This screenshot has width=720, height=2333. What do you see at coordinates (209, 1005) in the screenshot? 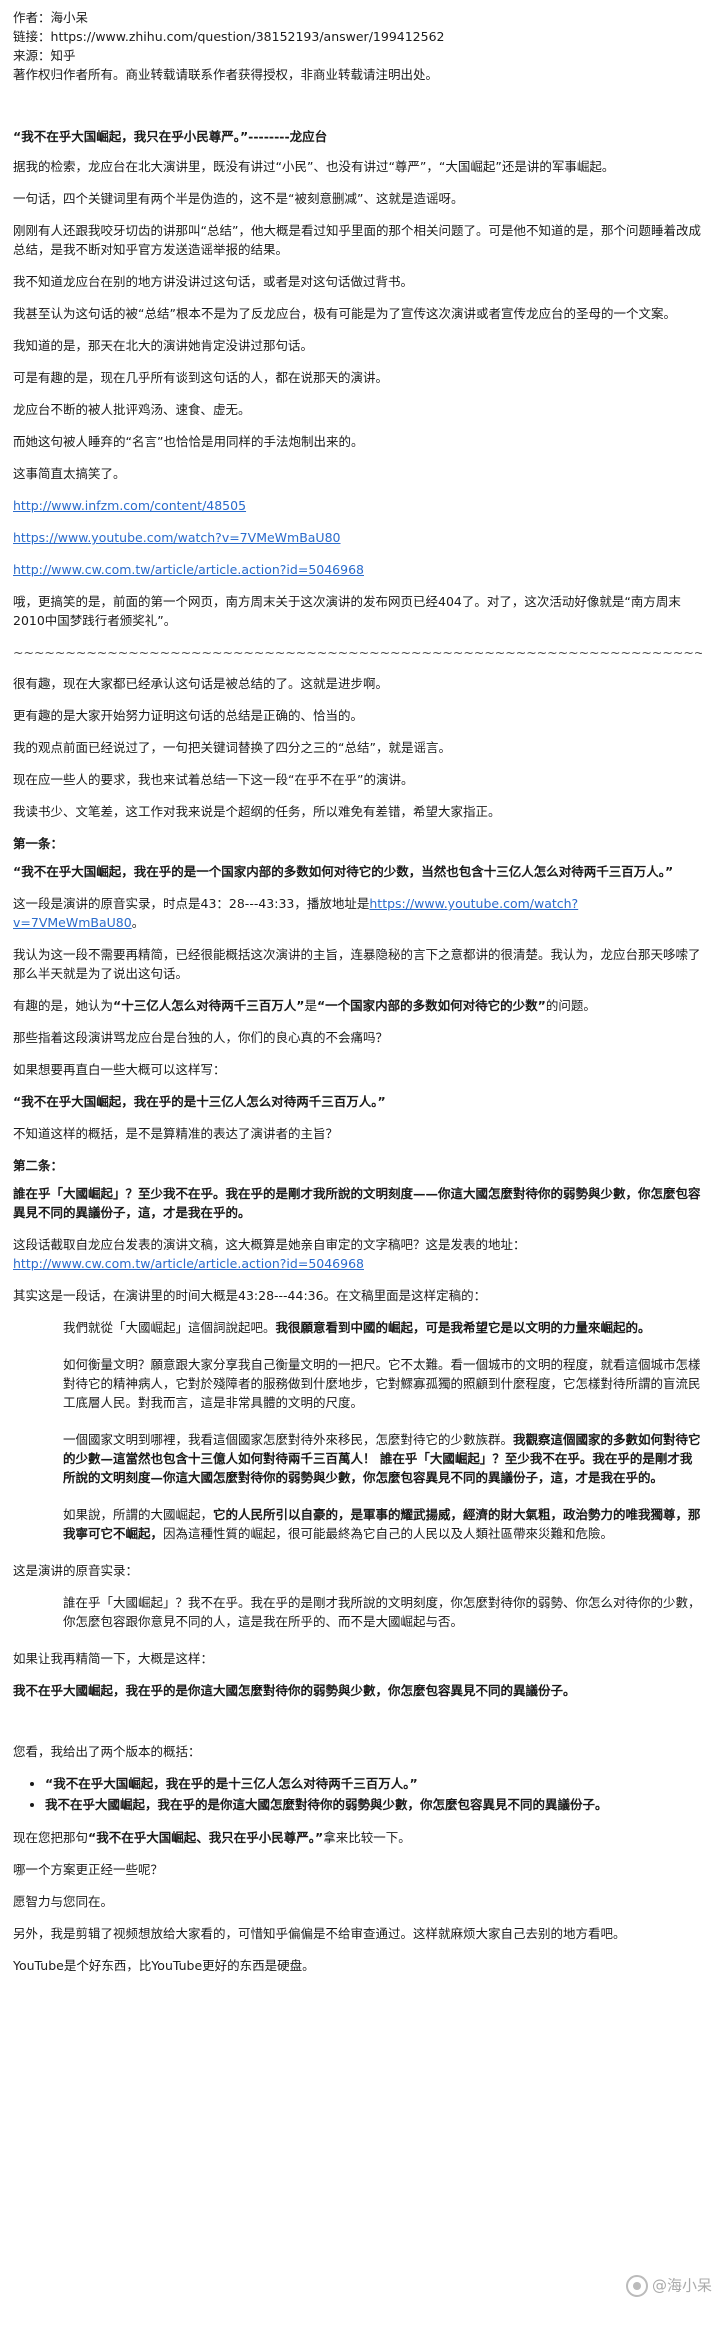
I see `bold-text: “十三亿人怎么对待两千三百万人”` at bounding box center [209, 1005].